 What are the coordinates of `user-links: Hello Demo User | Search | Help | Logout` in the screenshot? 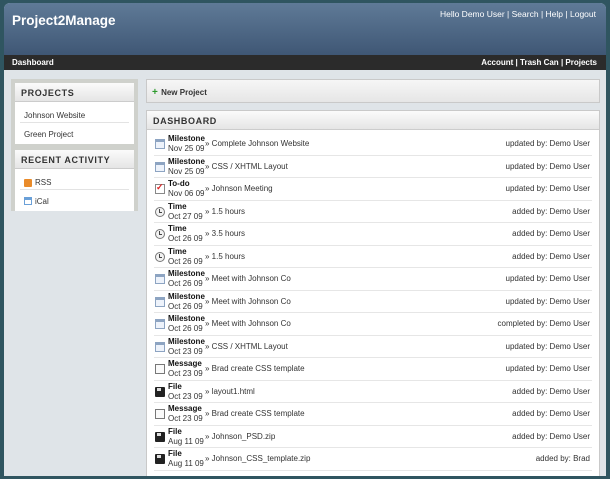 It's located at (518, 14).